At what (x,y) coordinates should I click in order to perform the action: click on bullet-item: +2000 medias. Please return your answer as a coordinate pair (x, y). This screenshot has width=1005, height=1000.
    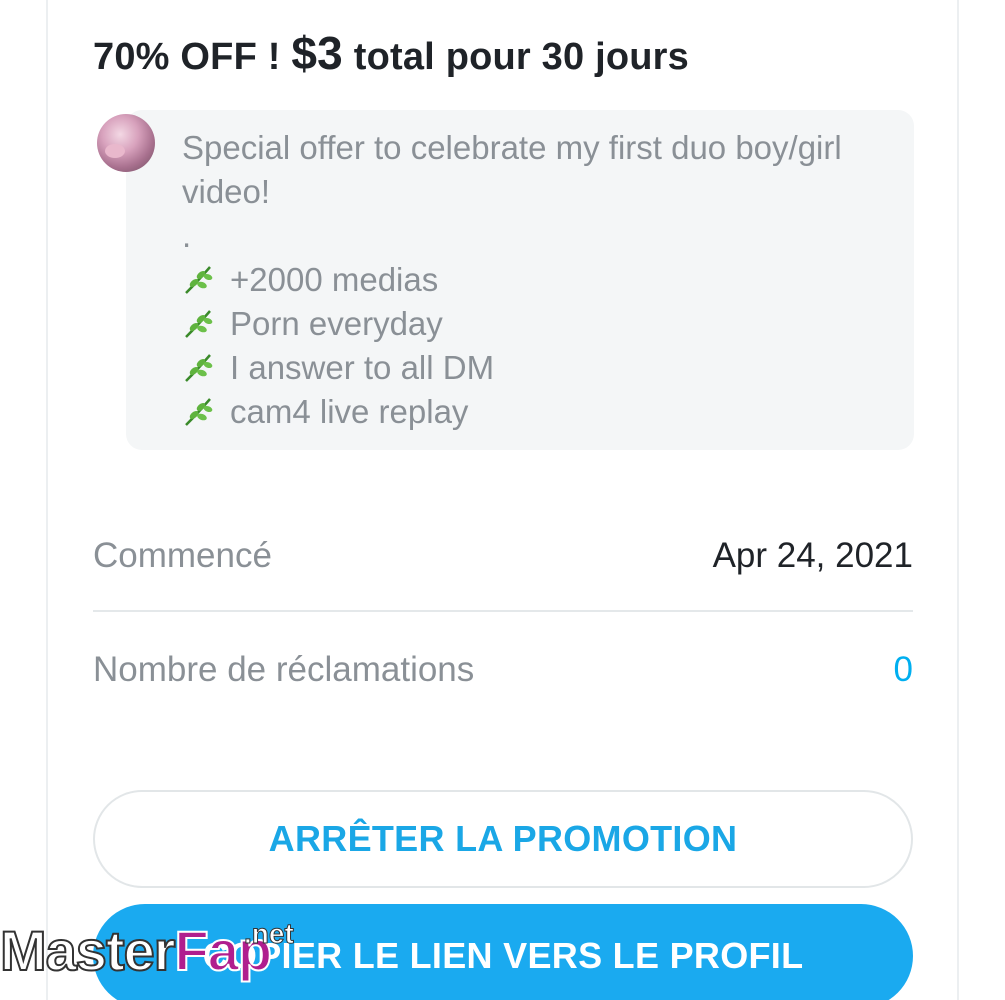
    Looking at the image, I should click on (542, 280).